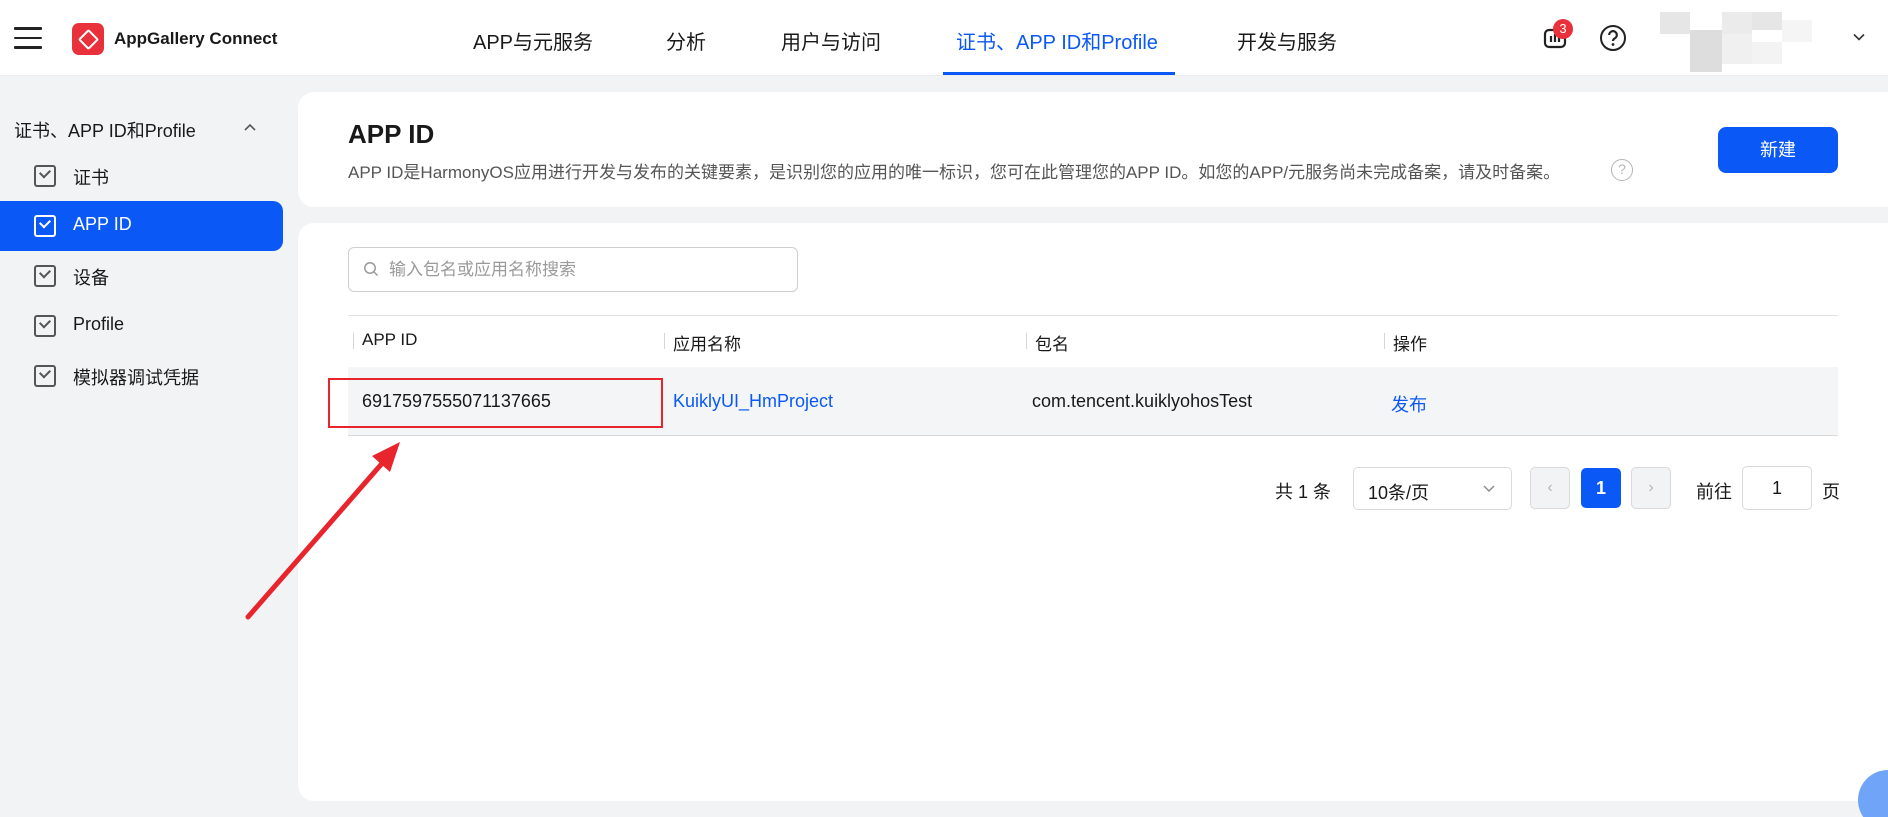 The image size is (1888, 817). What do you see at coordinates (1778, 150) in the screenshot?
I see `new-app-id-button: 新建` at bounding box center [1778, 150].